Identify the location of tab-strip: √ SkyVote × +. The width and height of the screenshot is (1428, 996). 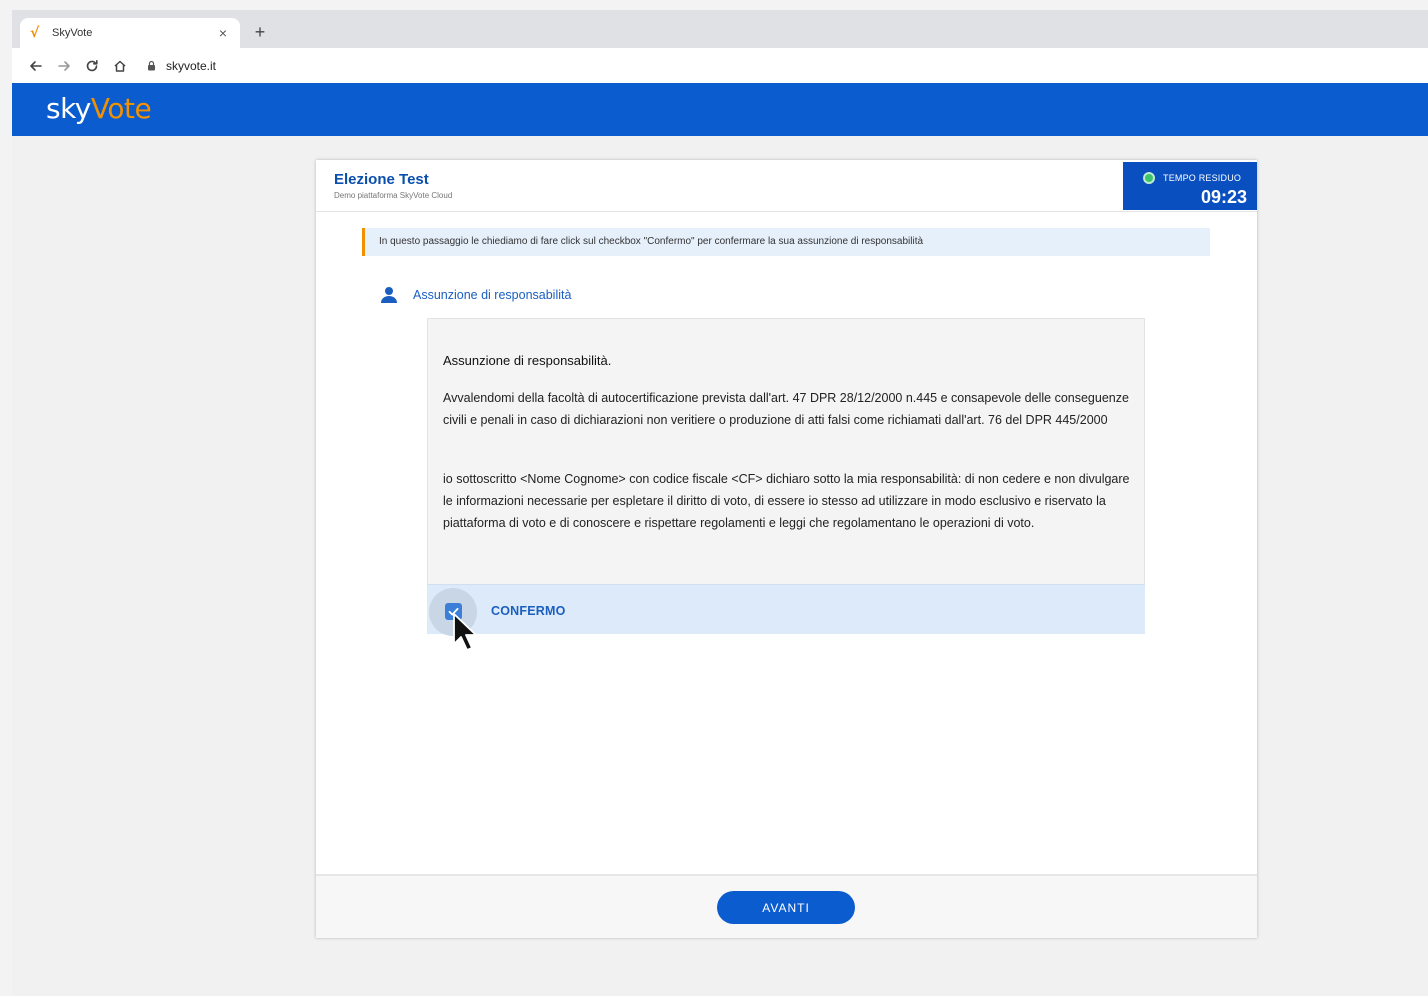
(720, 29).